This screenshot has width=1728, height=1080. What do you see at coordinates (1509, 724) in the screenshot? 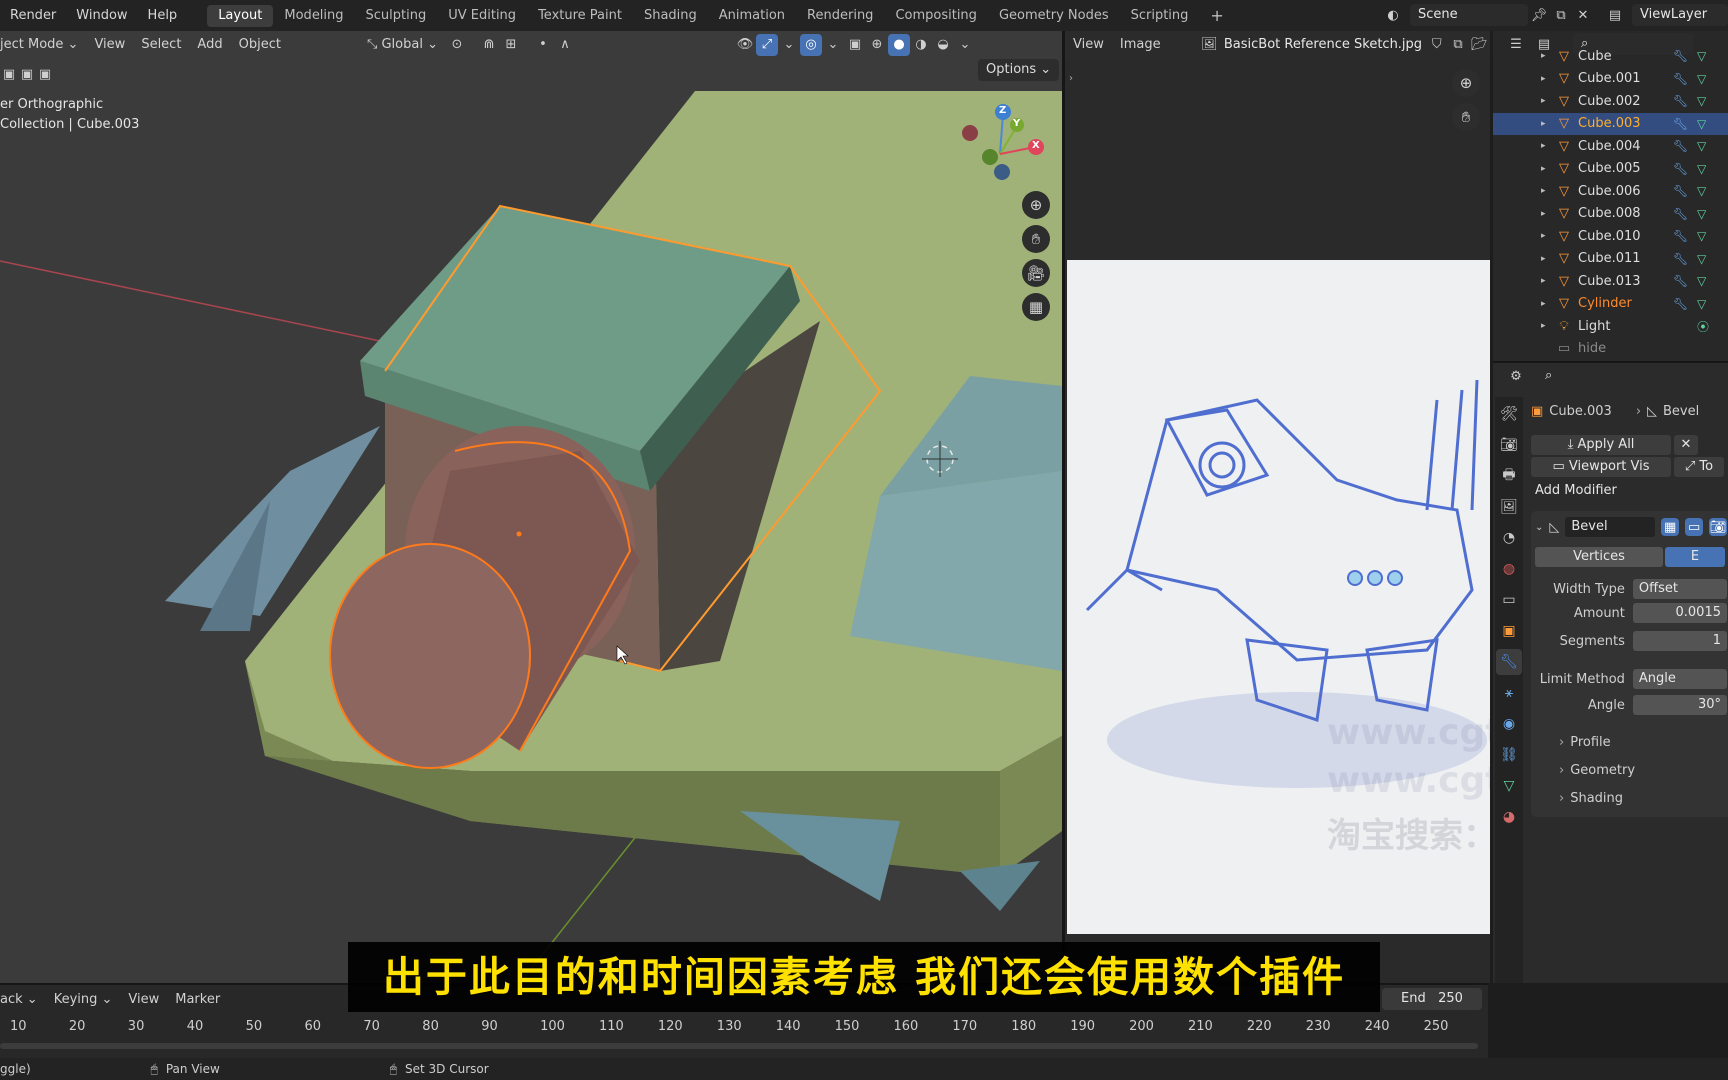
I see `physics-tab-icon: ◉` at bounding box center [1509, 724].